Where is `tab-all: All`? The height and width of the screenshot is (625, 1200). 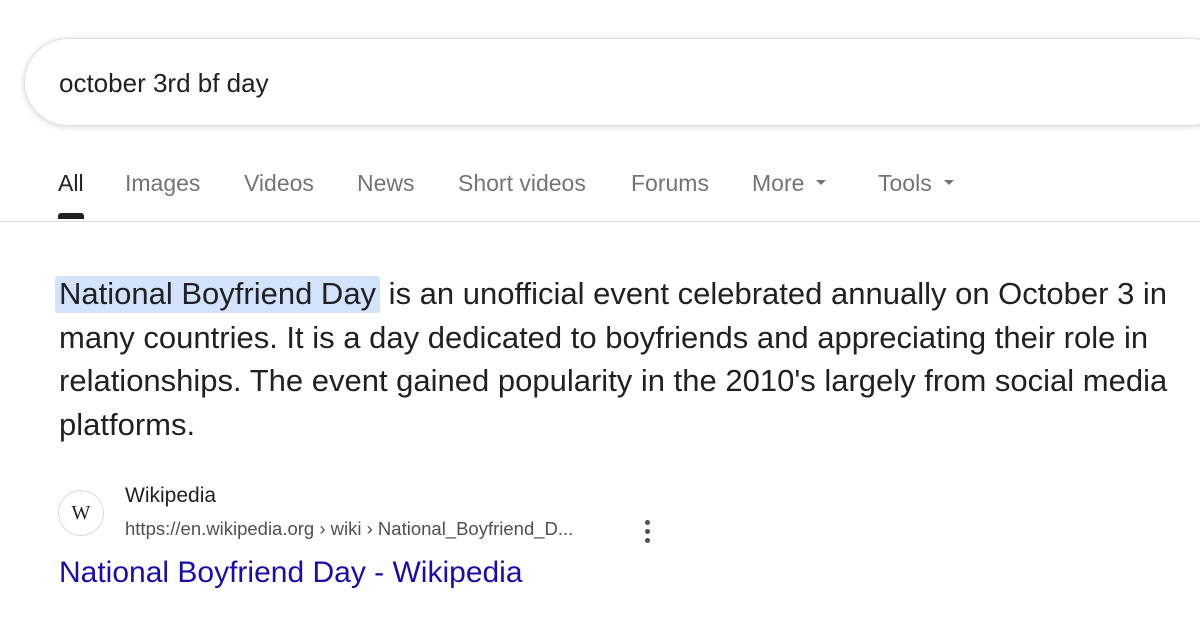
tab-all: All is located at coordinates (71, 183).